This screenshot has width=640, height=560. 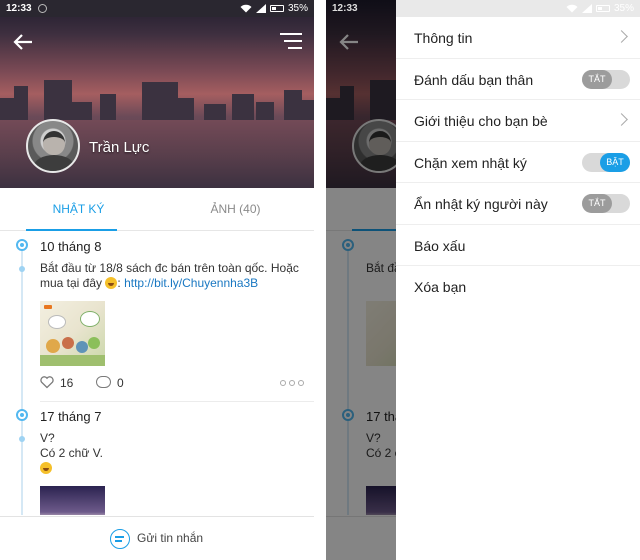 I want to click on profile-name: Trần Lực, so click(x=119, y=147).